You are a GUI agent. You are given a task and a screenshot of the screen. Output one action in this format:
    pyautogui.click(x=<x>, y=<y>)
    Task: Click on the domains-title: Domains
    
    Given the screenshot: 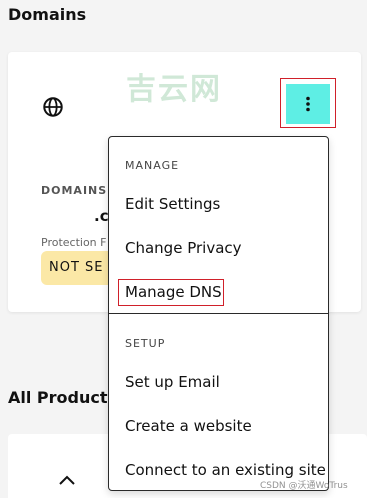 What is the action you would take?
    pyautogui.click(x=47, y=14)
    